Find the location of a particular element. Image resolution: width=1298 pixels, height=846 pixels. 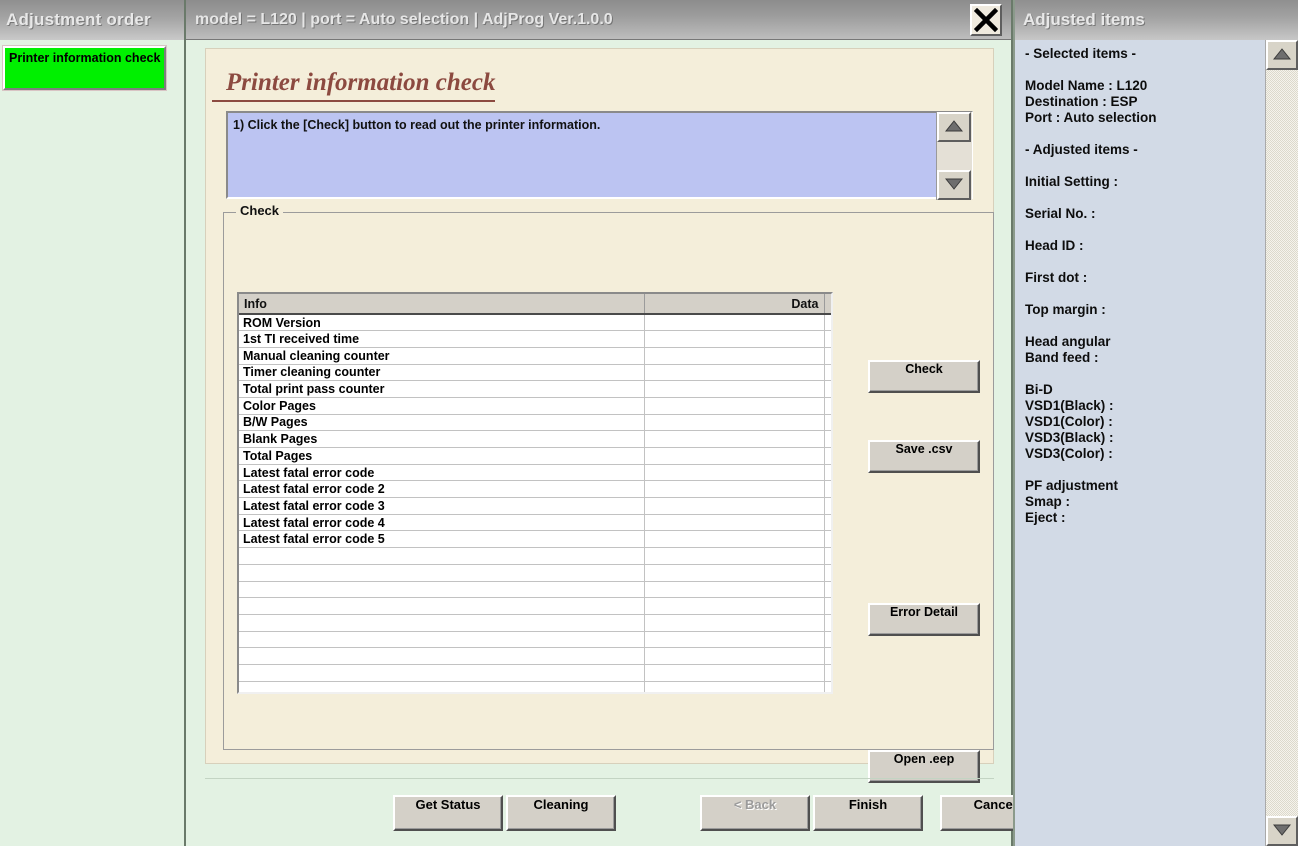

table-row: Latest fatal error code is located at coordinates (535, 473).